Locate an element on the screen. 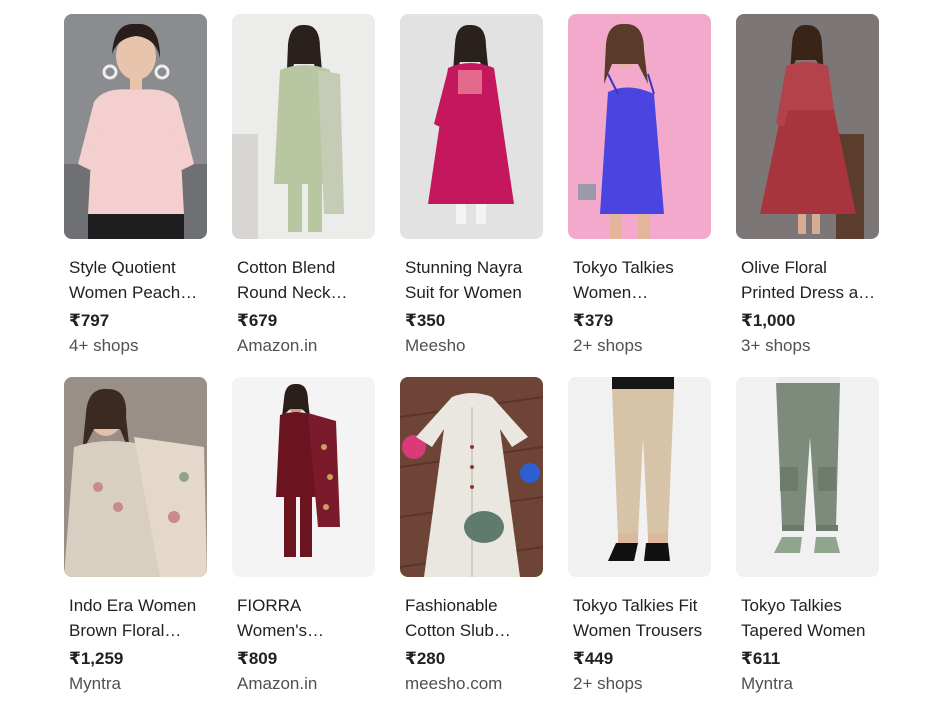  product-card: Cotton Blend Round Neck… ₹679 Amazon.in is located at coordinates (303, 195).